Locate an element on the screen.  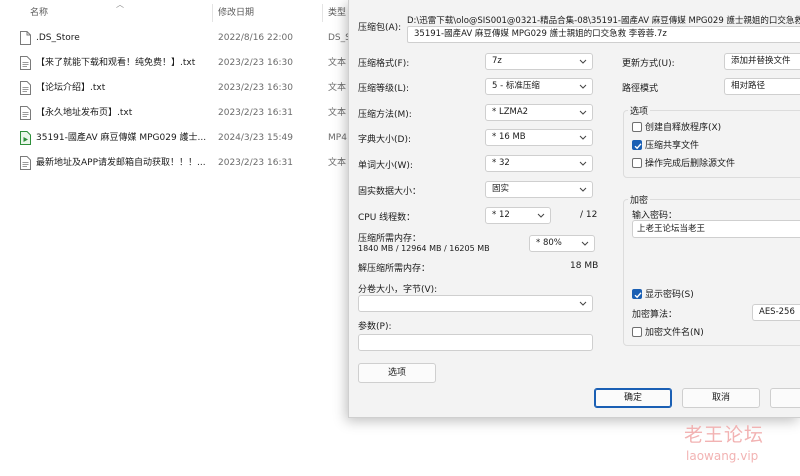
path-mode-value: 相对路径 is located at coordinates (748, 86).